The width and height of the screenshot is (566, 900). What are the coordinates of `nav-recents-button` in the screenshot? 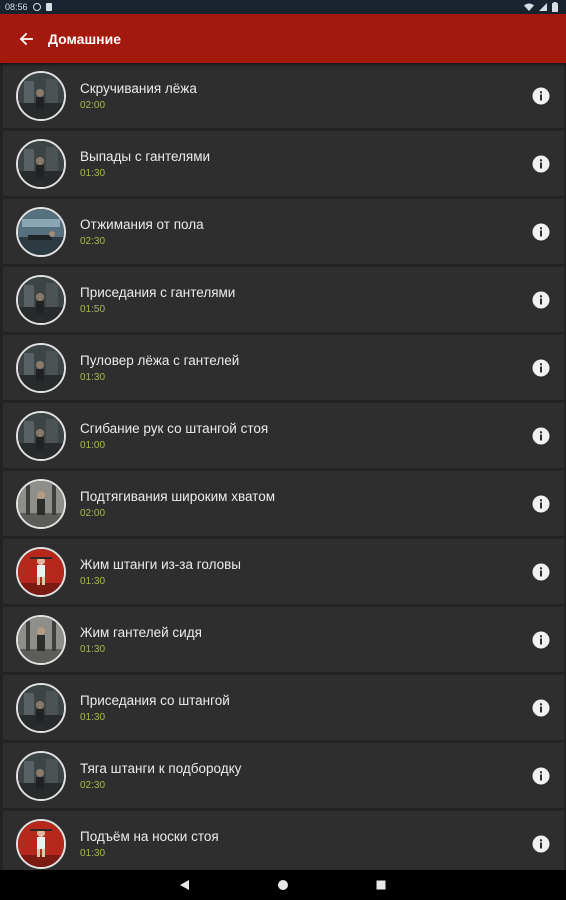 It's located at (381, 885).